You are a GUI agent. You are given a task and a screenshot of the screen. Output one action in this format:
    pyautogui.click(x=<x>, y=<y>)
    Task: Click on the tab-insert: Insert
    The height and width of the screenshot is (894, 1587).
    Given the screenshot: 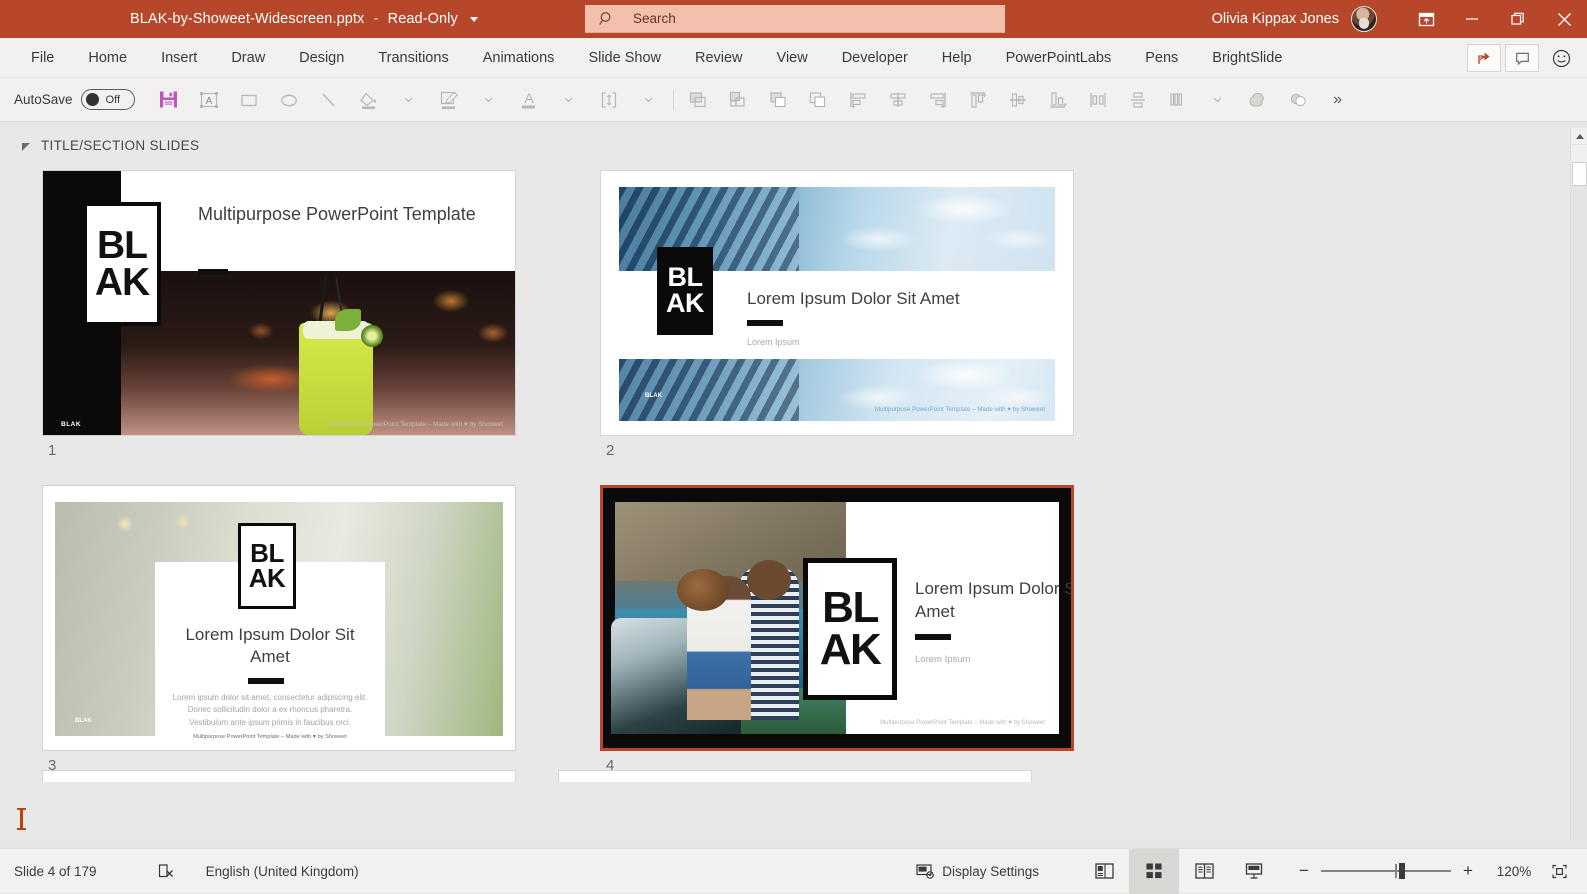 What is the action you would take?
    pyautogui.click(x=179, y=58)
    